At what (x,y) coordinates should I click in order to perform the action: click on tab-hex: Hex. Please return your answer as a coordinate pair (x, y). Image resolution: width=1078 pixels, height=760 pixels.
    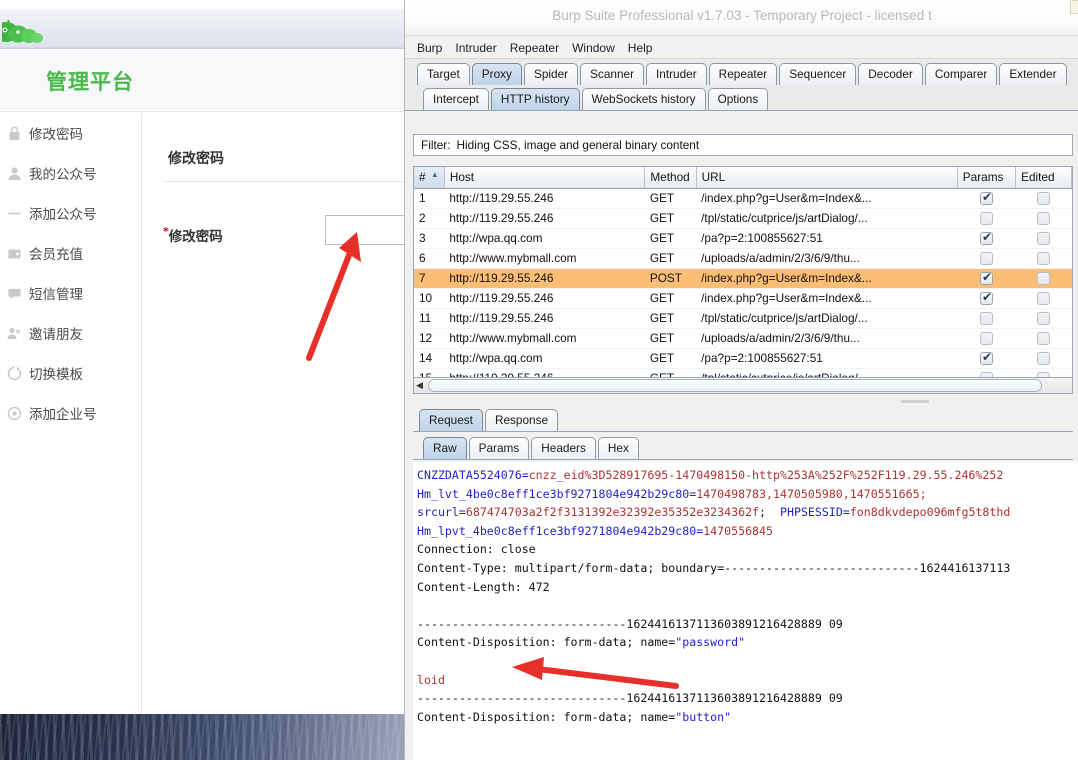
    Looking at the image, I should click on (618, 448).